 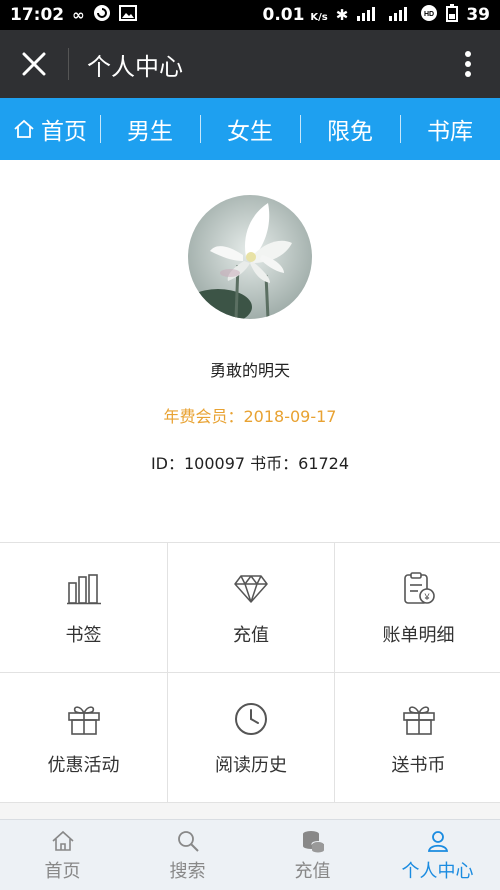 I want to click on signal-icon, so click(x=368, y=15).